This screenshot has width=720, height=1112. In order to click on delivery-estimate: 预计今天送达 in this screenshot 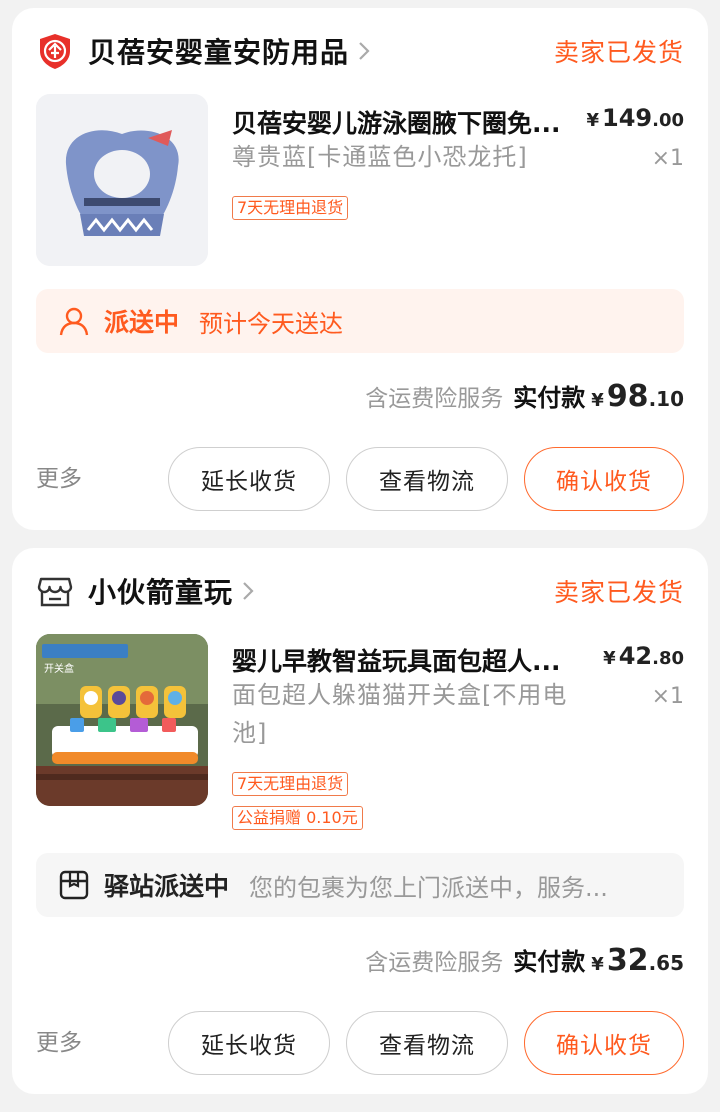, I will do `click(271, 323)`.